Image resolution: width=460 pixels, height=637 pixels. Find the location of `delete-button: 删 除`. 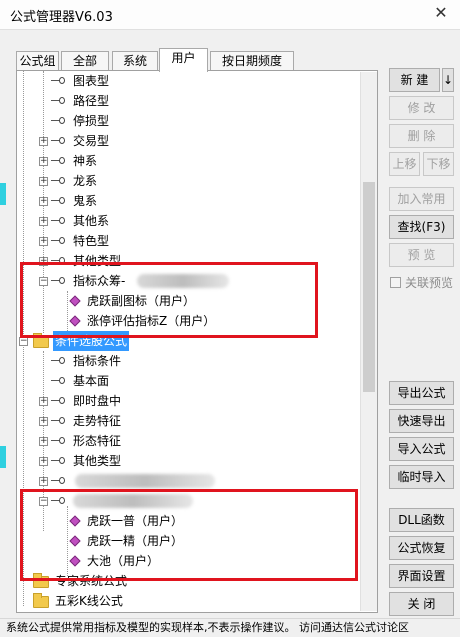

delete-button: 删 除 is located at coordinates (421, 136).